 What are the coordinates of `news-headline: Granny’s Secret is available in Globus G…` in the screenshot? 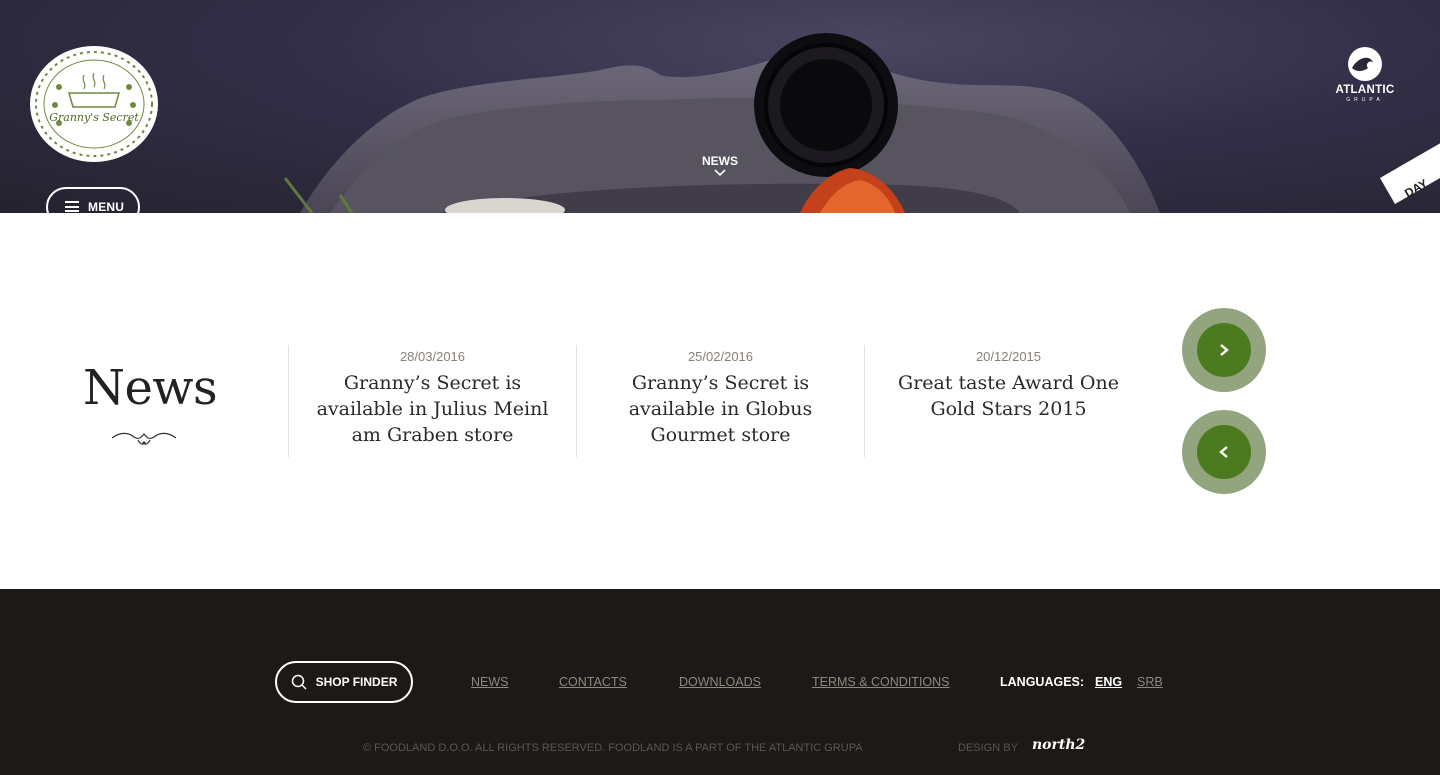 It's located at (721, 409).